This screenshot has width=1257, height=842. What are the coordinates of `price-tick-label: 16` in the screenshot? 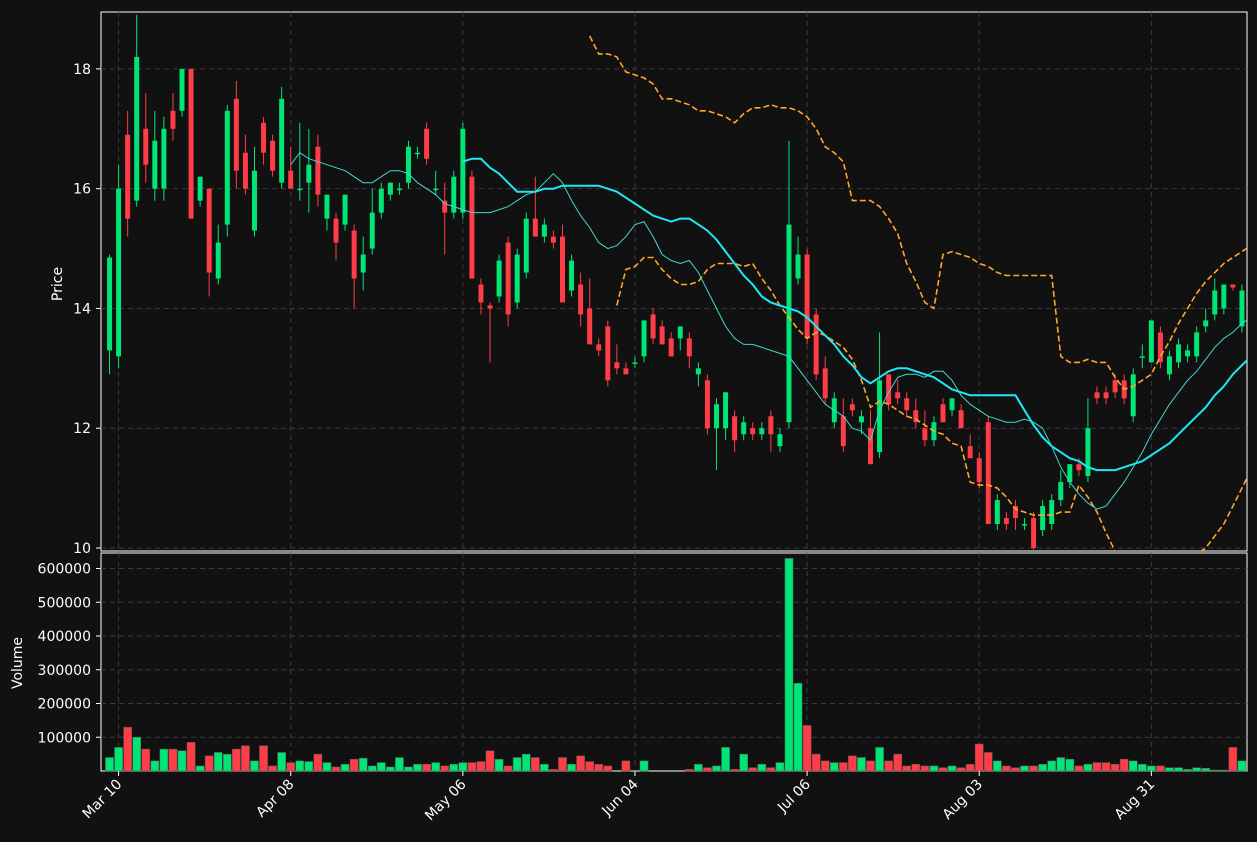 It's located at (82, 190).